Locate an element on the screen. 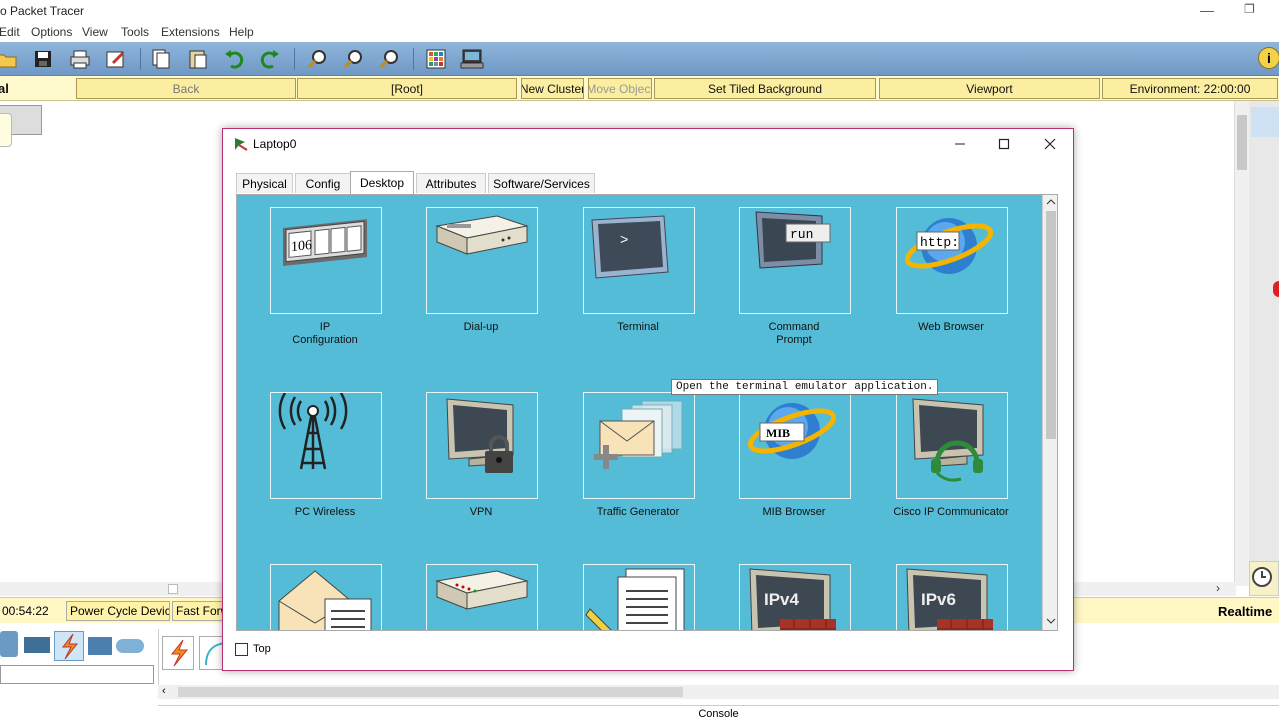 This screenshot has height=720, width=1279. ipv4-text: IPv4 is located at coordinates (782, 599).